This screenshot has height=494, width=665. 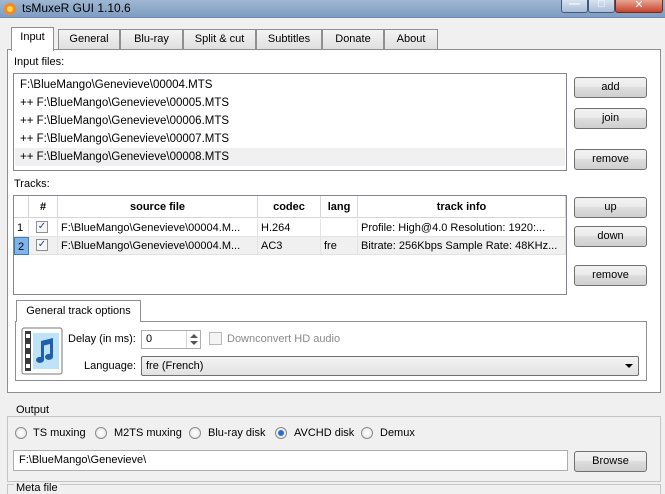 I want to click on minimize-button: —, so click(x=574, y=6).